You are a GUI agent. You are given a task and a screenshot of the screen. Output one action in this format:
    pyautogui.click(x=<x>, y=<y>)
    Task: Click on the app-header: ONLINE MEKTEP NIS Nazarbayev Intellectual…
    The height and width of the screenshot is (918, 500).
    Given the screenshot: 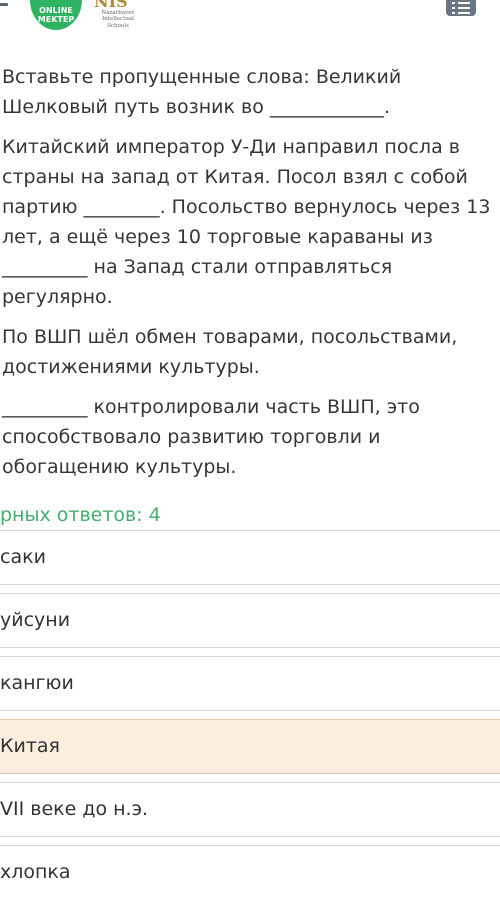 What is the action you would take?
    pyautogui.click(x=250, y=24)
    